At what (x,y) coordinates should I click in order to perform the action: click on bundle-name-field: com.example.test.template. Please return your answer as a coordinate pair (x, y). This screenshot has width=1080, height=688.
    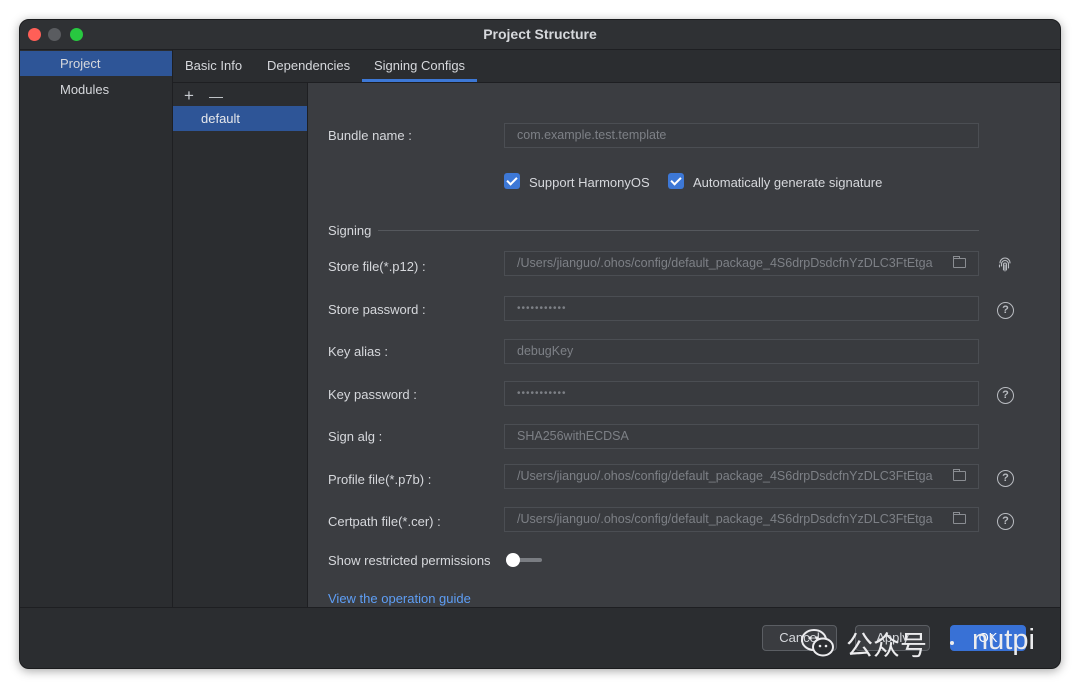
    Looking at the image, I should click on (741, 135).